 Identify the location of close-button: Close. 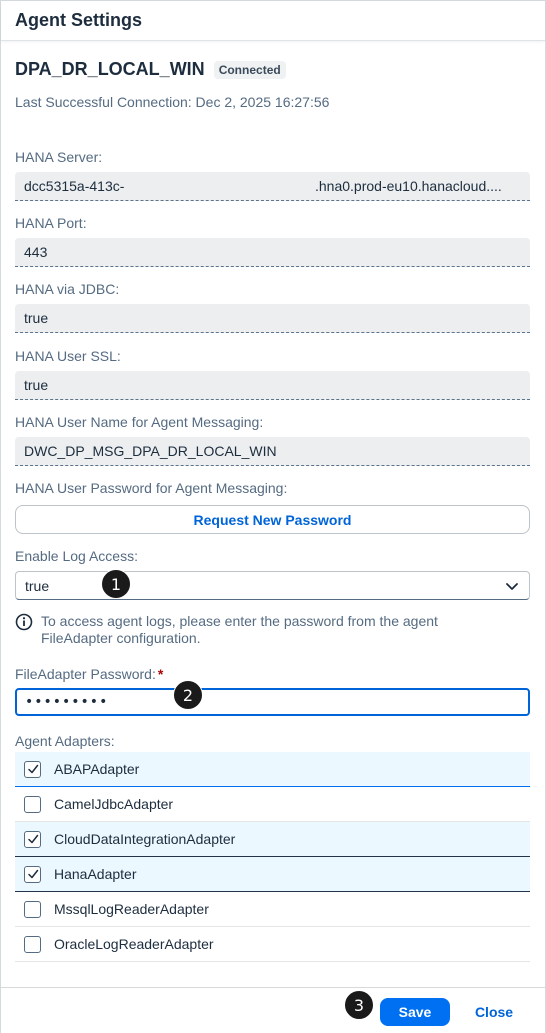
(494, 1012).